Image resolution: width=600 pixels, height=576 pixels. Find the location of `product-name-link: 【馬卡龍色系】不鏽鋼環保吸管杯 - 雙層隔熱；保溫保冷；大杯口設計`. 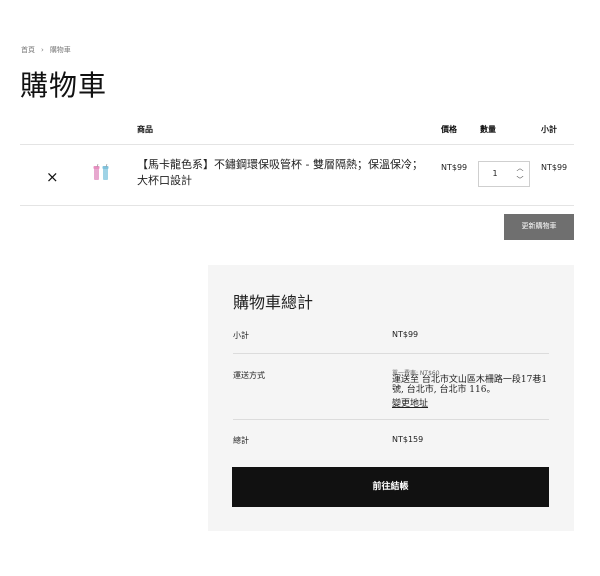

product-name-link: 【馬卡龍色系】不鏽鋼環保吸管杯 - 雙層隔熱；保溫保冷；大杯口設計 is located at coordinates (282, 173).